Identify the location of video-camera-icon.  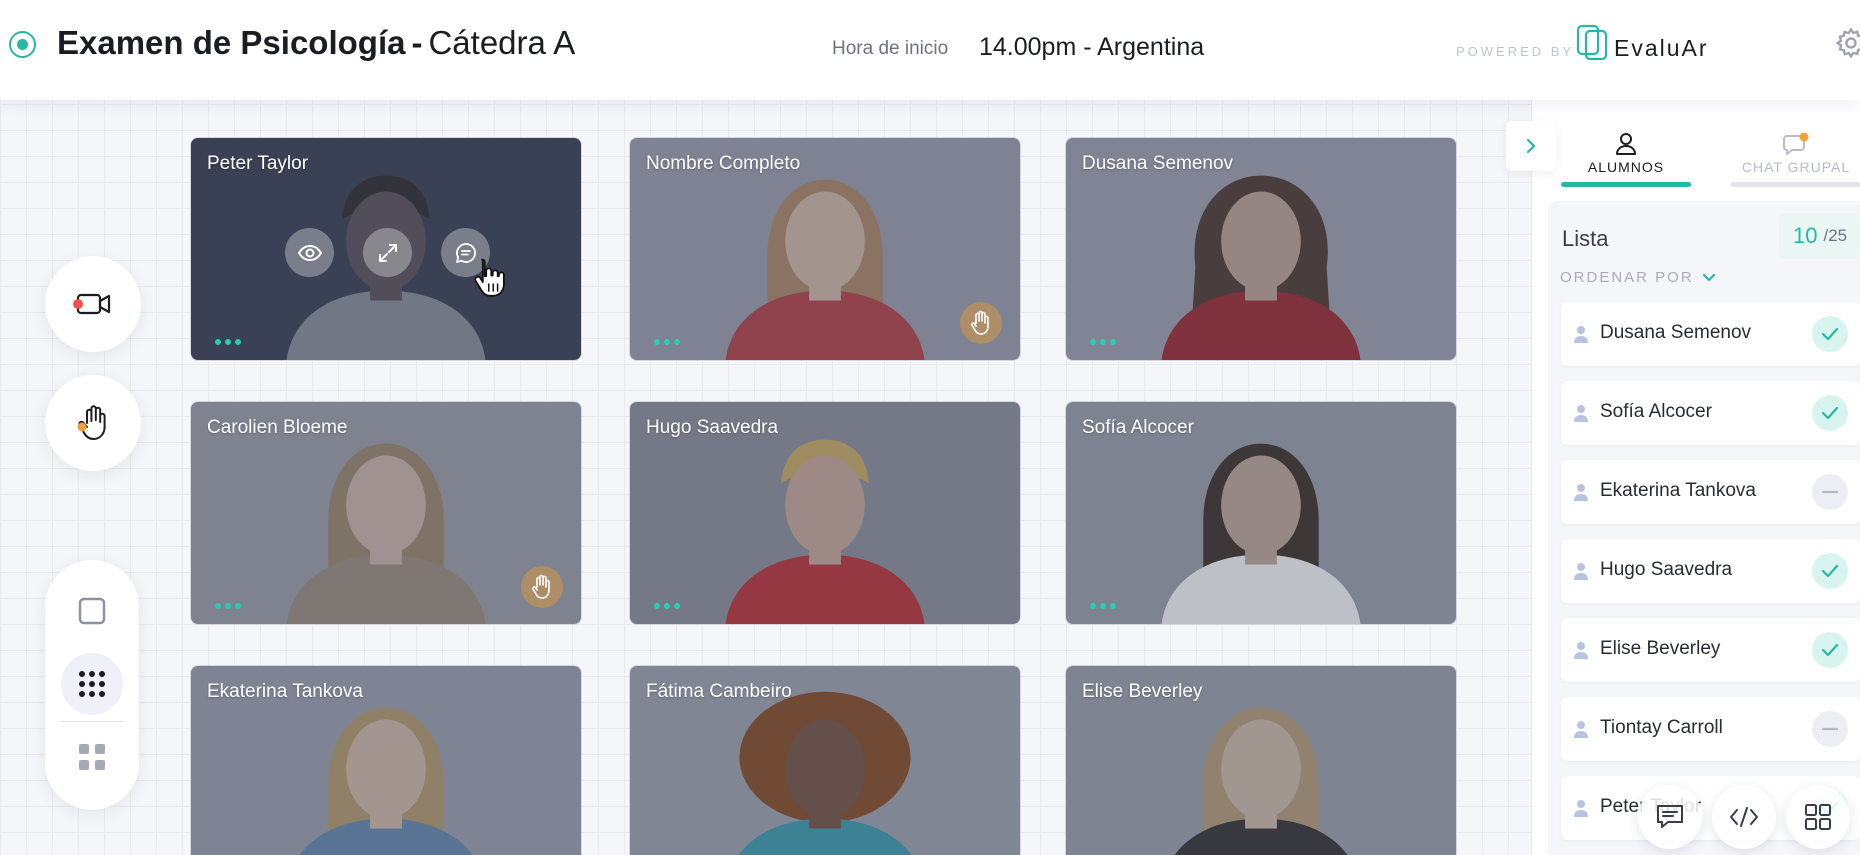
(92, 304).